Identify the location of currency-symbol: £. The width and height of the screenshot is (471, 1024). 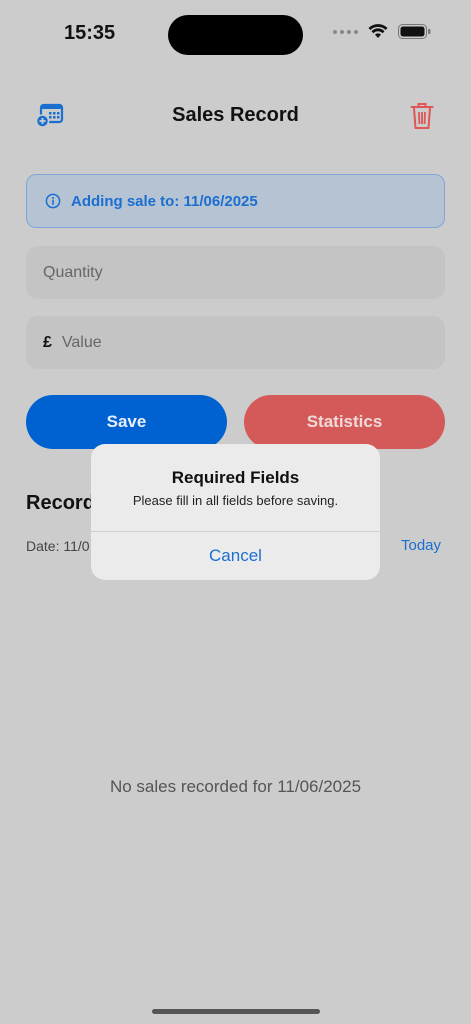
(47, 342).